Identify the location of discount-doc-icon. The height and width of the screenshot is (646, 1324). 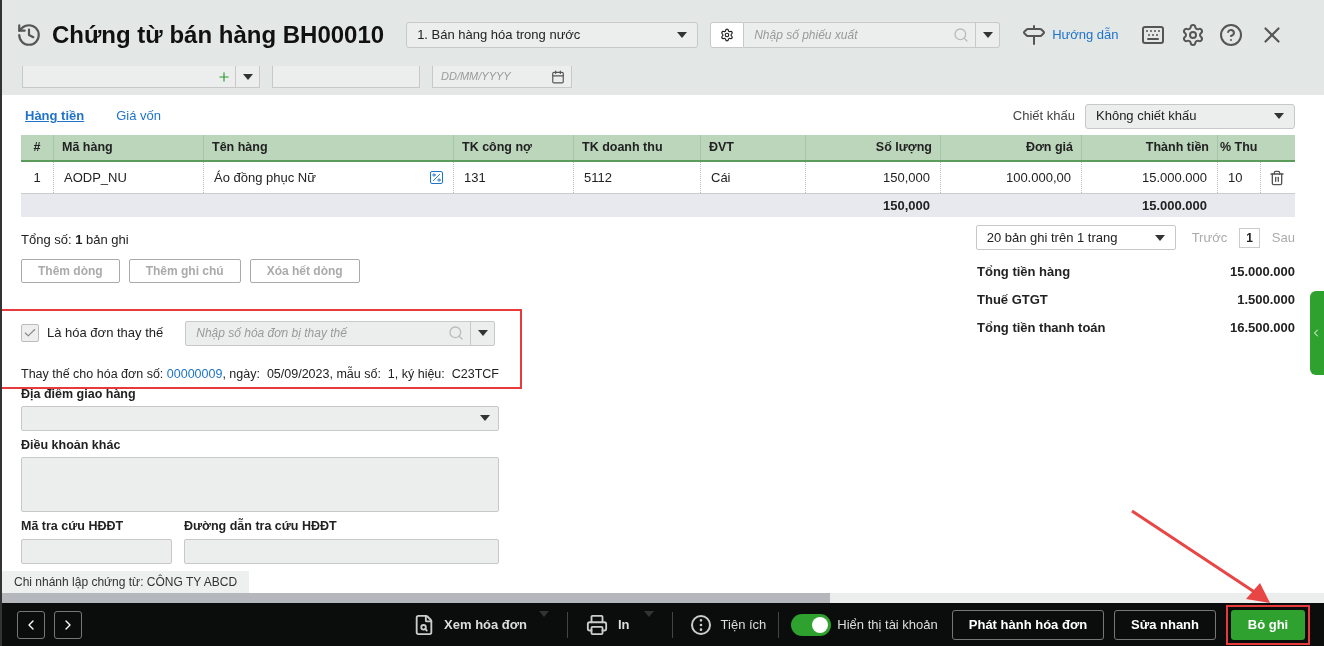
(436, 177).